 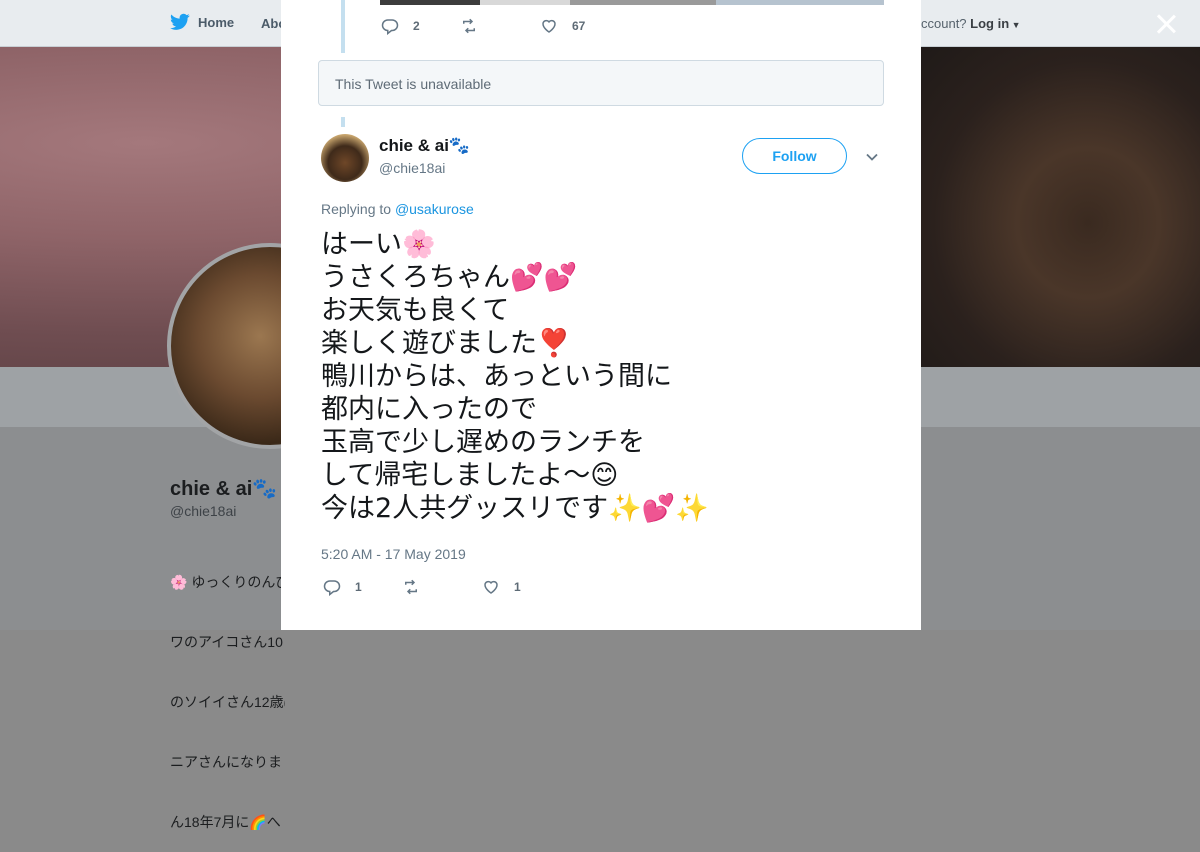 I want to click on profile-handle: @chie18ai, so click(x=203, y=511).